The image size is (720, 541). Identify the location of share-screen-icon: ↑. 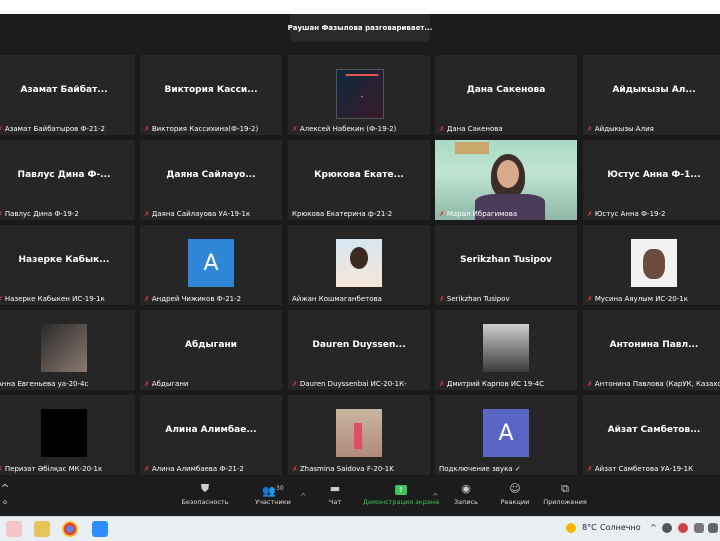
(401, 489).